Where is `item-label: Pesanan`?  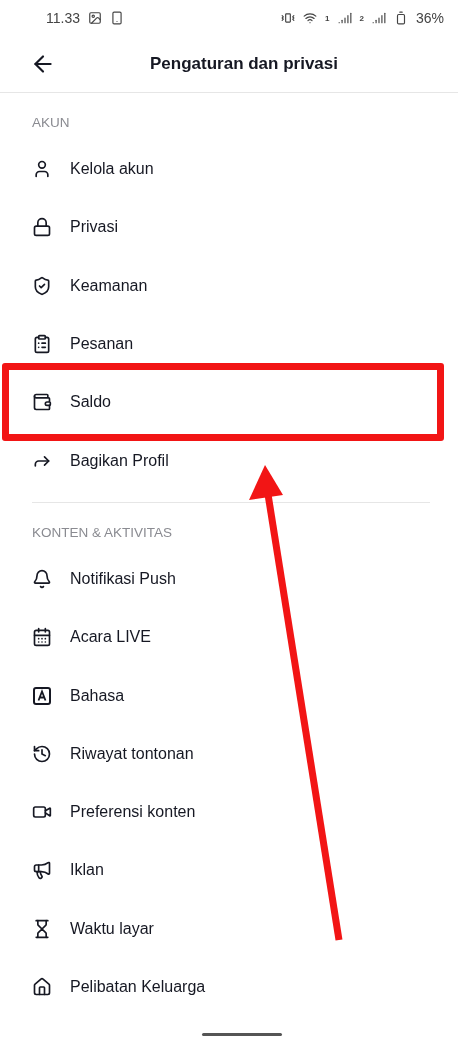
item-label: Pesanan is located at coordinates (102, 344).